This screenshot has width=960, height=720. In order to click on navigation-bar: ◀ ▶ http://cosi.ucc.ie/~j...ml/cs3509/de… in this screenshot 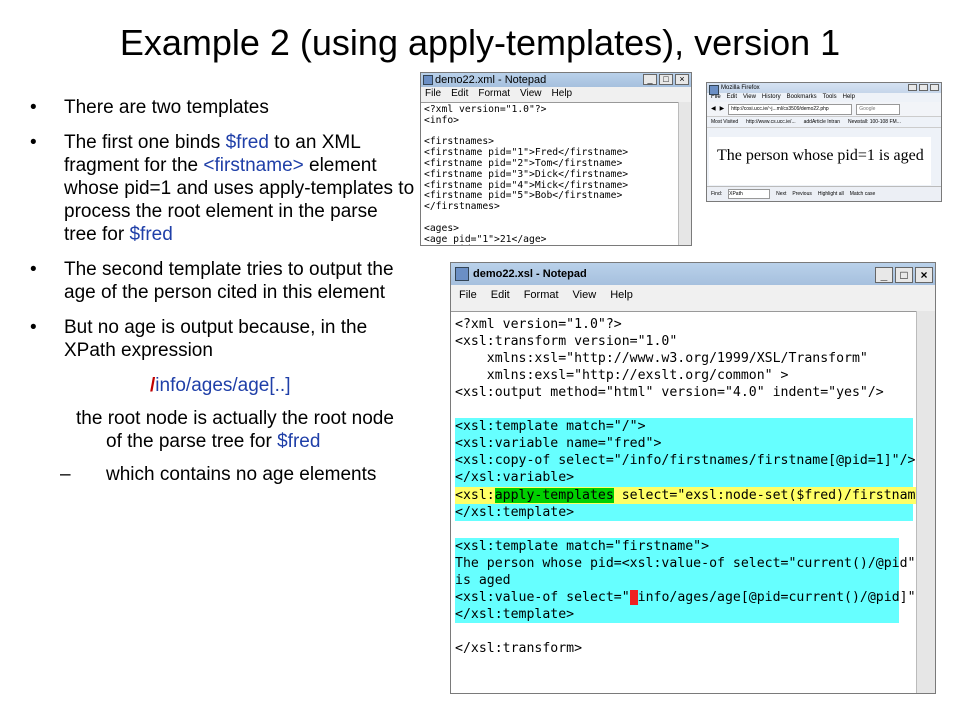, I will do `click(824, 109)`.